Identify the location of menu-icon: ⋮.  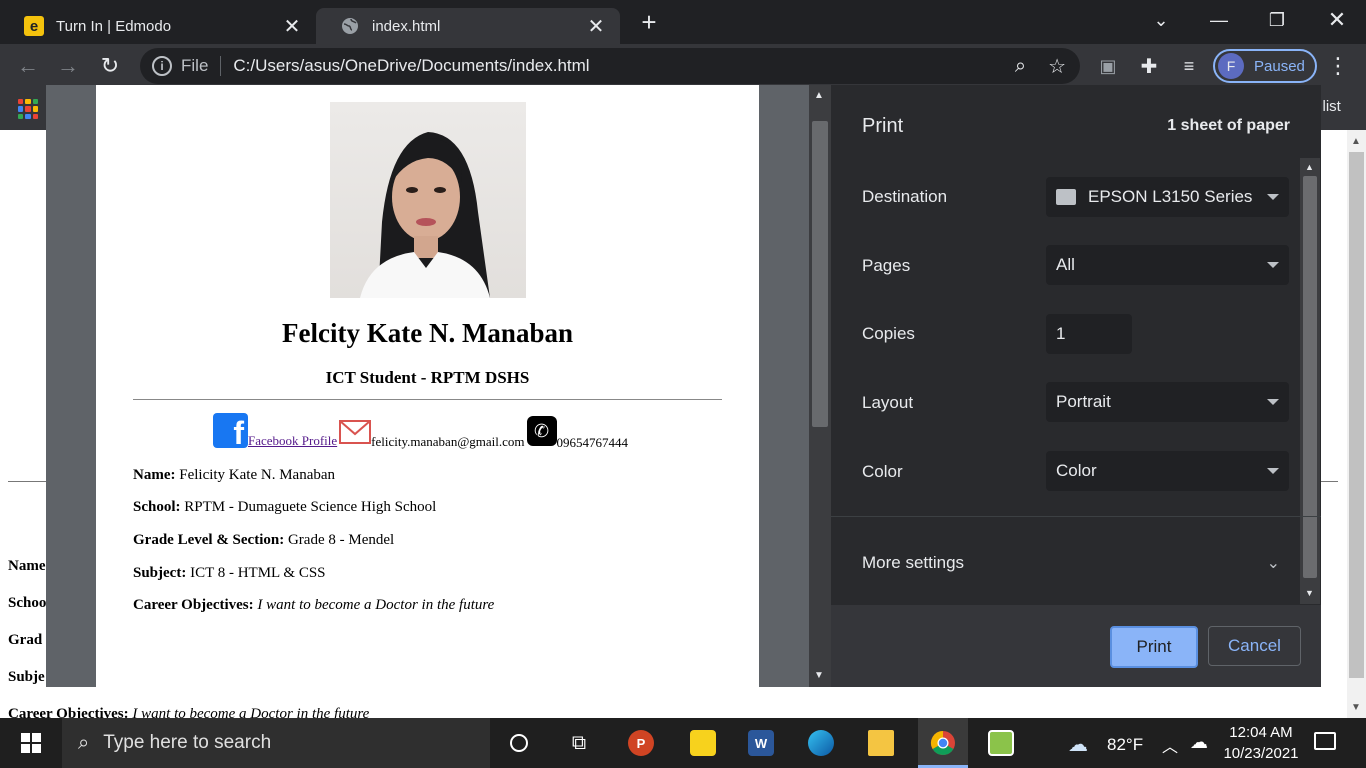
(1338, 66).